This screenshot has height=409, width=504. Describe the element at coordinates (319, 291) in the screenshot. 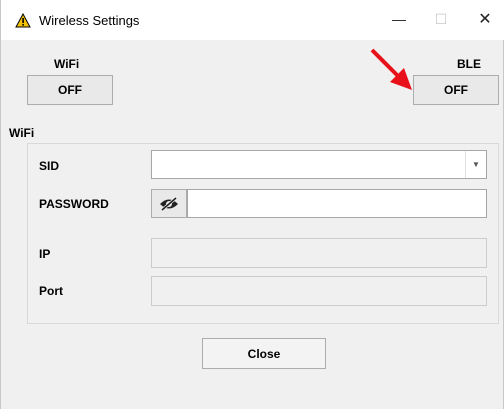

I see `port-field` at that location.